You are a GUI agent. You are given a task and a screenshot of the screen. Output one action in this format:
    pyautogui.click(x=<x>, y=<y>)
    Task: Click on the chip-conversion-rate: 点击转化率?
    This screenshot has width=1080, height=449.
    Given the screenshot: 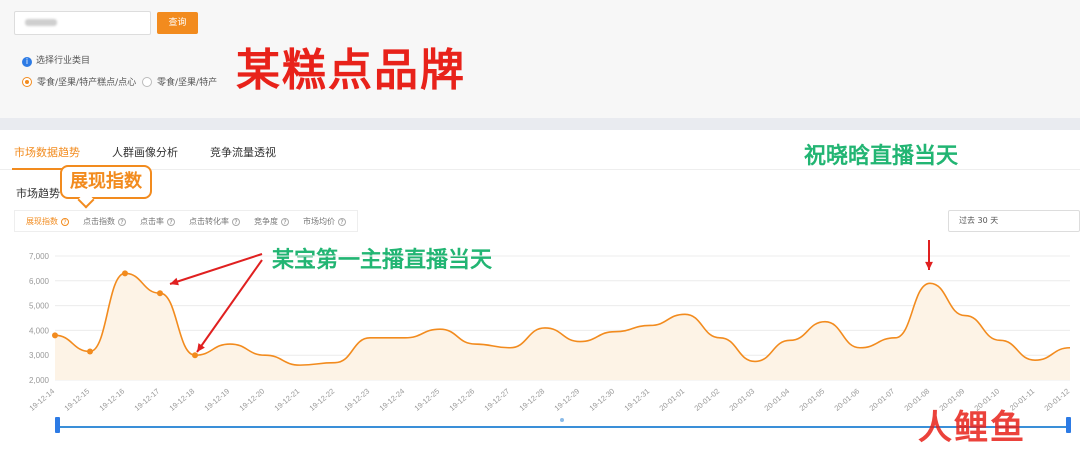 What is the action you would take?
    pyautogui.click(x=214, y=221)
    